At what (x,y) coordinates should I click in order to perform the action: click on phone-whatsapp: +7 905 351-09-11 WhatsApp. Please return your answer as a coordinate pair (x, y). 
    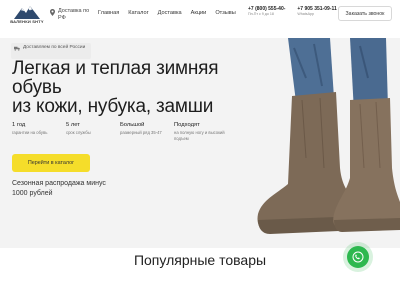
    Looking at the image, I should click on (316, 11).